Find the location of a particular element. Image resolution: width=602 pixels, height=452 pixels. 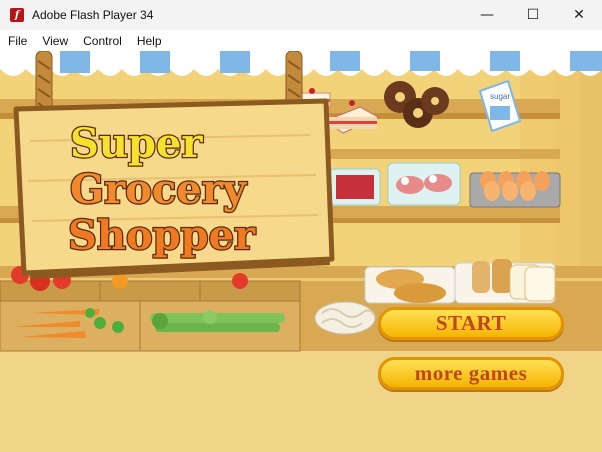

sugar-label: sugar is located at coordinates (500, 96).